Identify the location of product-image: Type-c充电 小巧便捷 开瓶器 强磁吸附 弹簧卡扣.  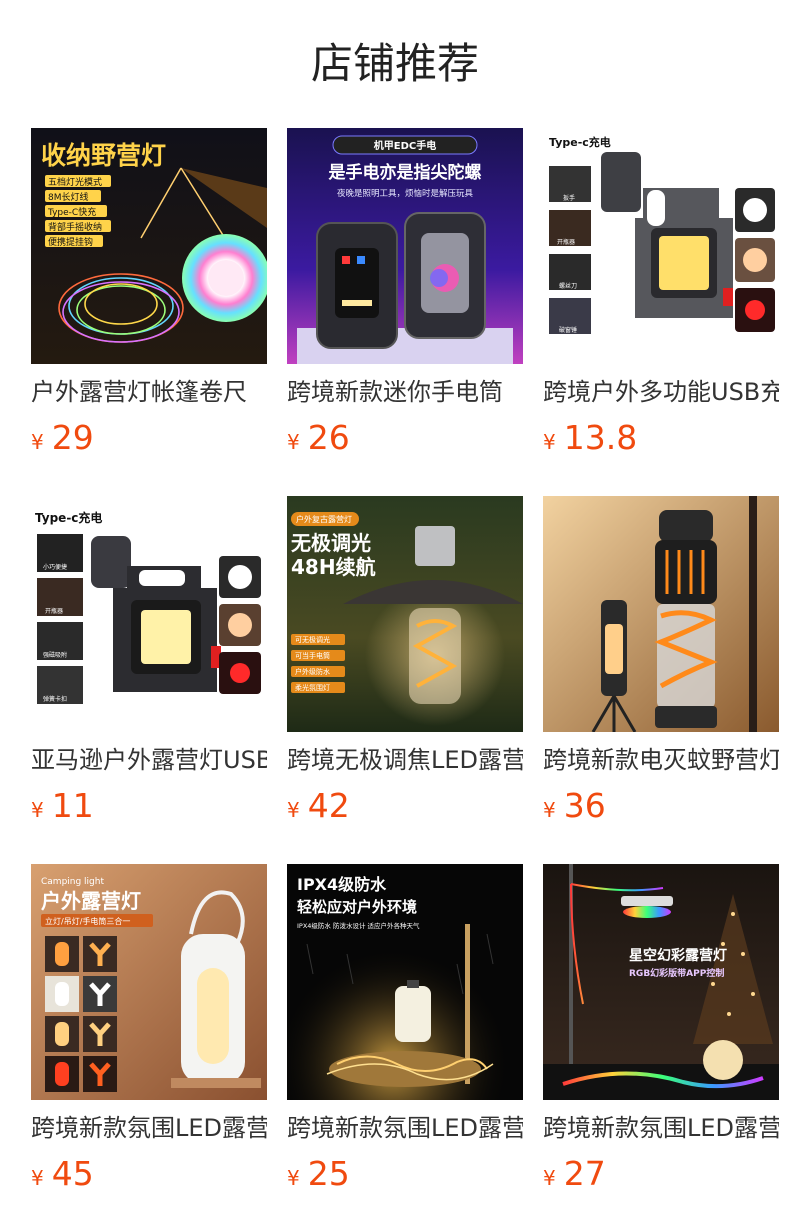
(149, 614).